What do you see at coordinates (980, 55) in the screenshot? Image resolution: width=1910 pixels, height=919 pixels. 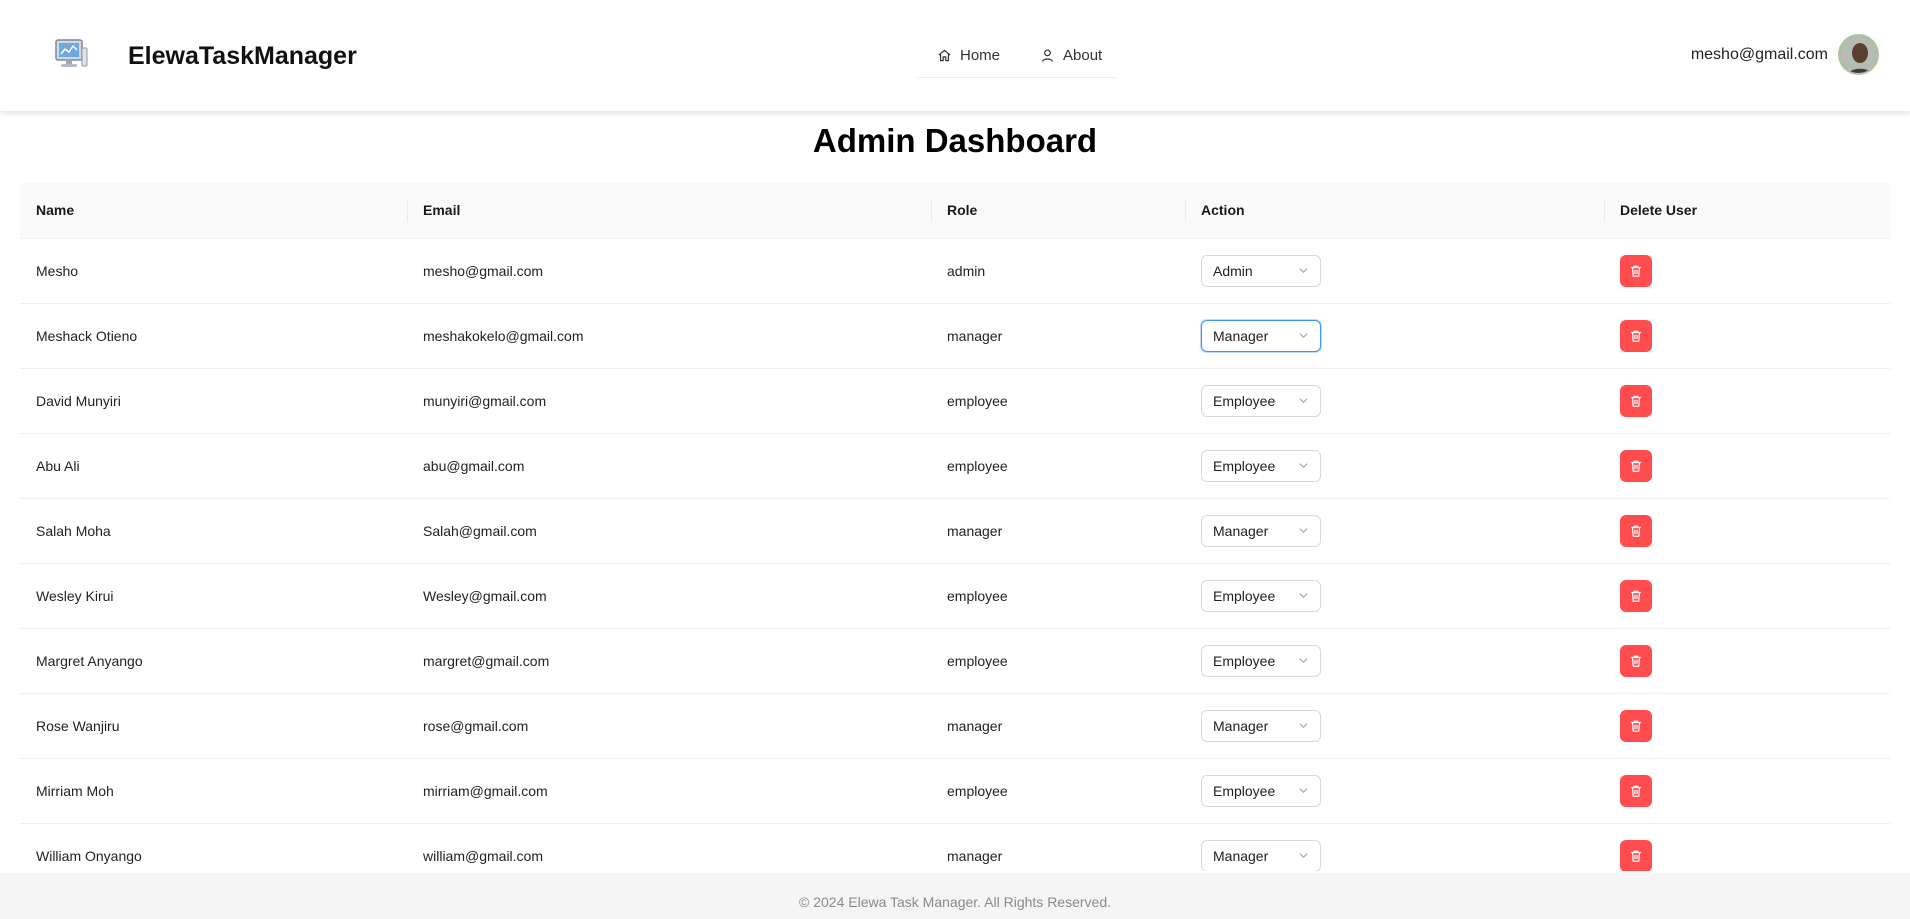 I see `nav-home-label: Home` at bounding box center [980, 55].